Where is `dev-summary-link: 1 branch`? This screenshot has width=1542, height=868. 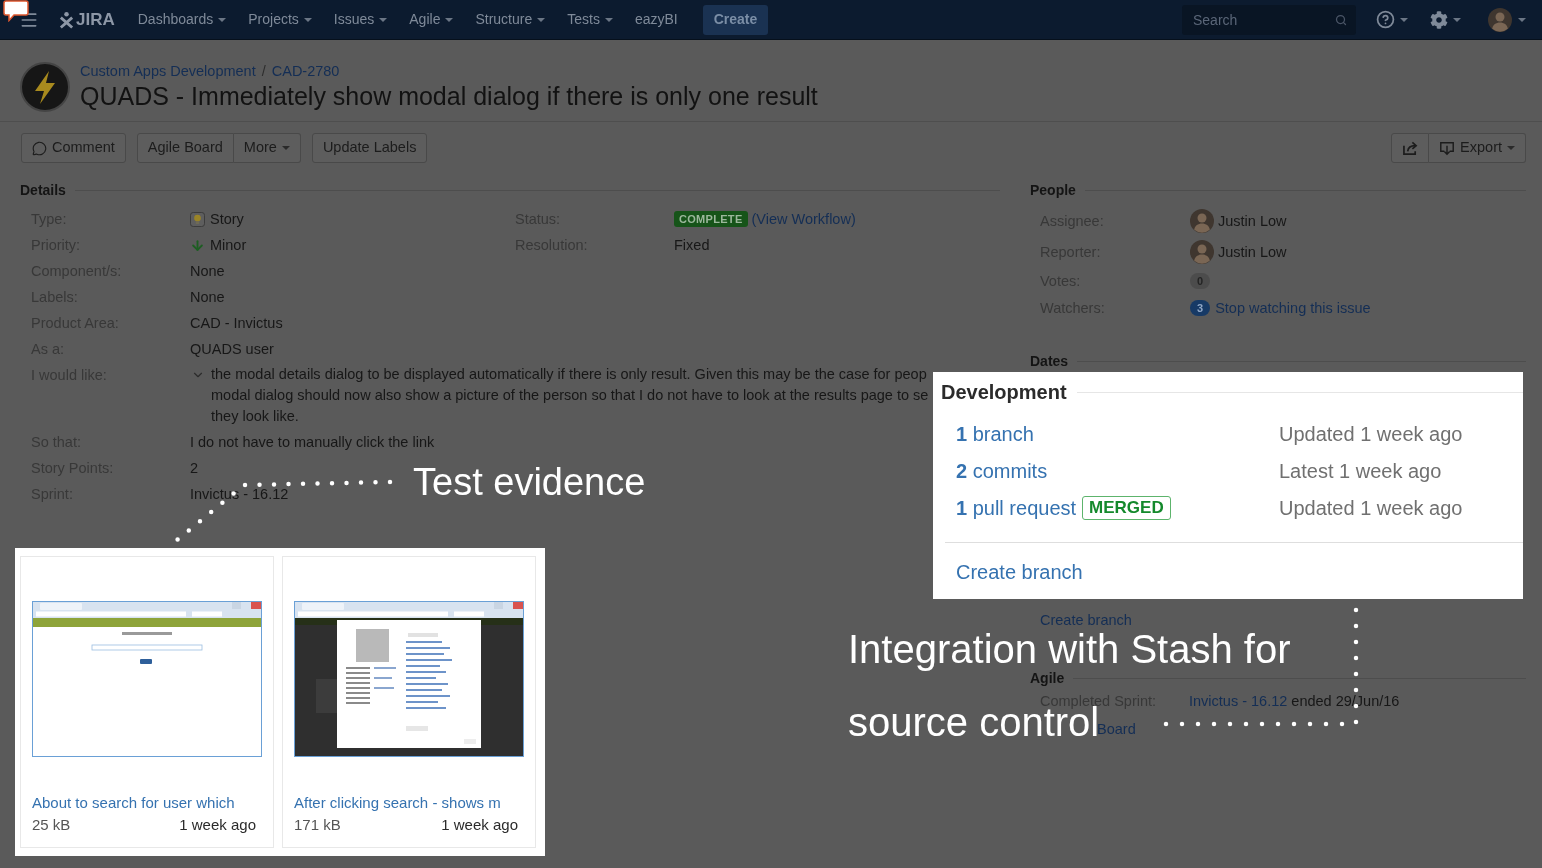 dev-summary-link: 1 branch is located at coordinates (995, 433).